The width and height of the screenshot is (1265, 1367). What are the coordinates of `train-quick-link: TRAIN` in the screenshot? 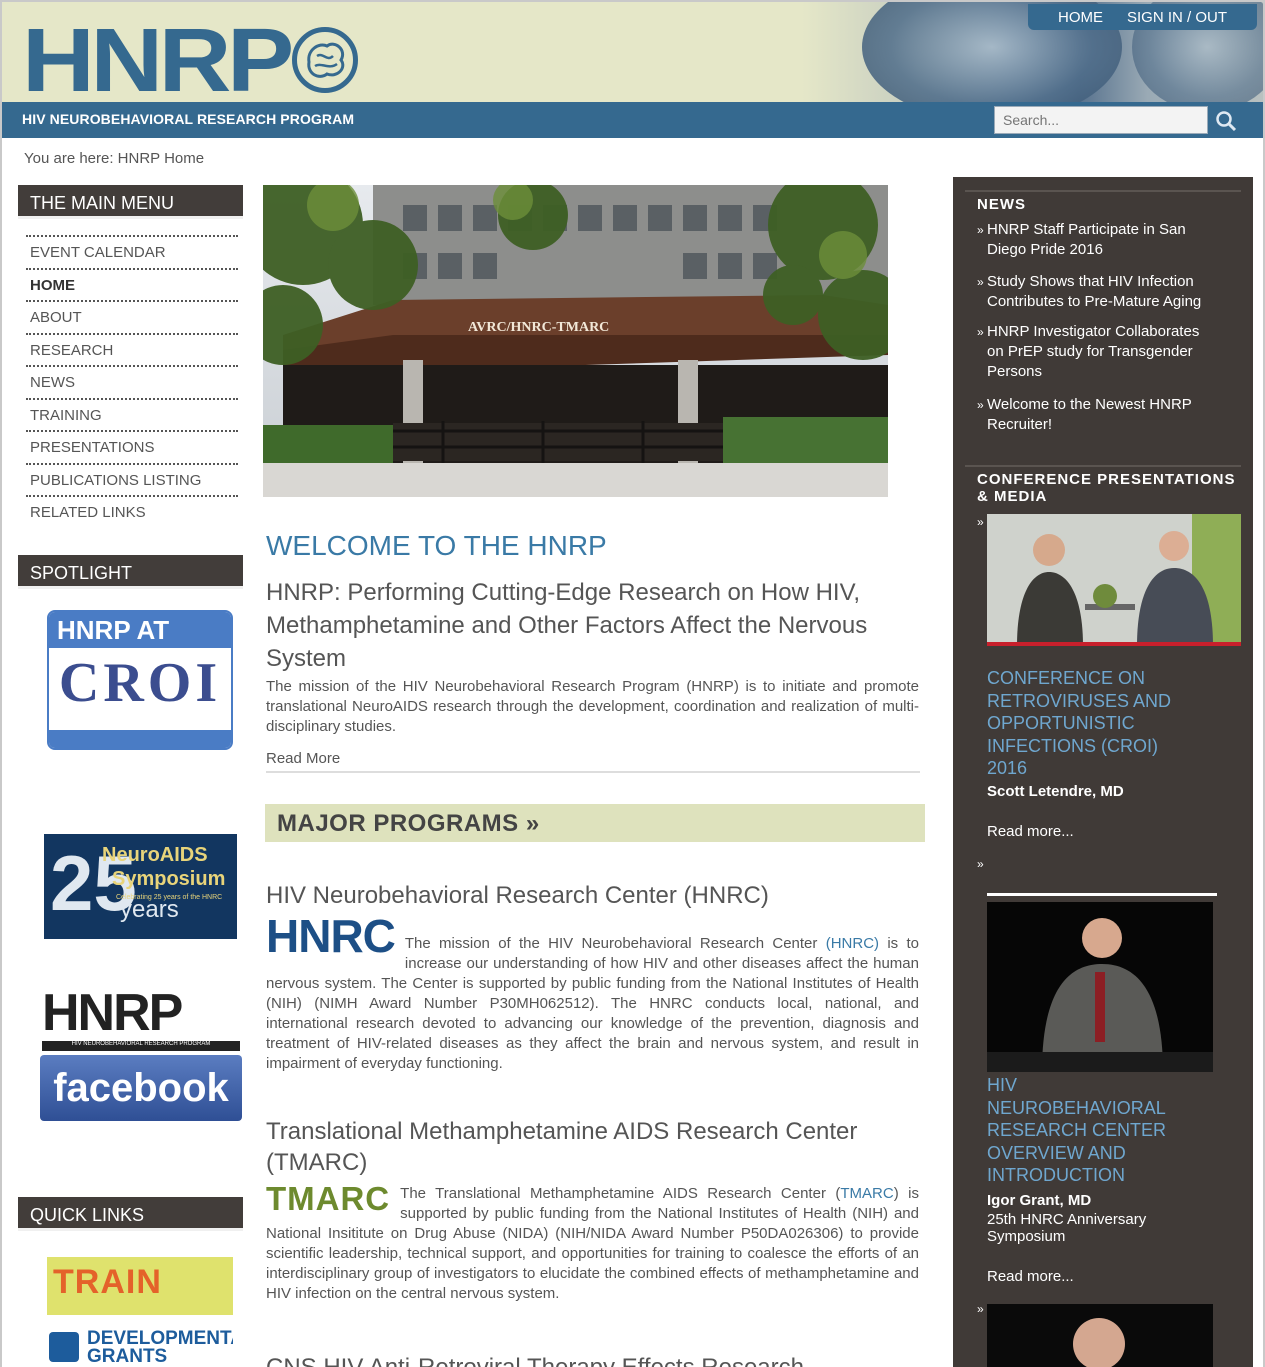 It's located at (140, 1286).